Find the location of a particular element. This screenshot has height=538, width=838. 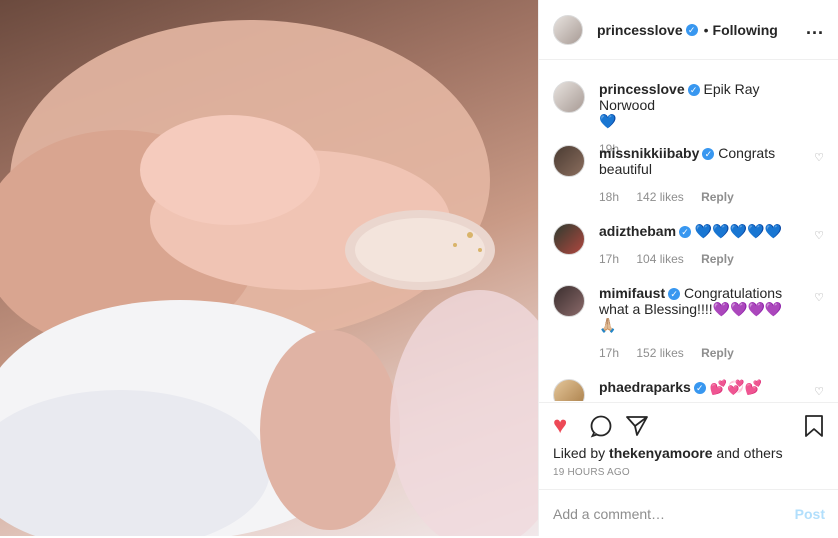

caption-emoji: 💙 is located at coordinates (608, 121).